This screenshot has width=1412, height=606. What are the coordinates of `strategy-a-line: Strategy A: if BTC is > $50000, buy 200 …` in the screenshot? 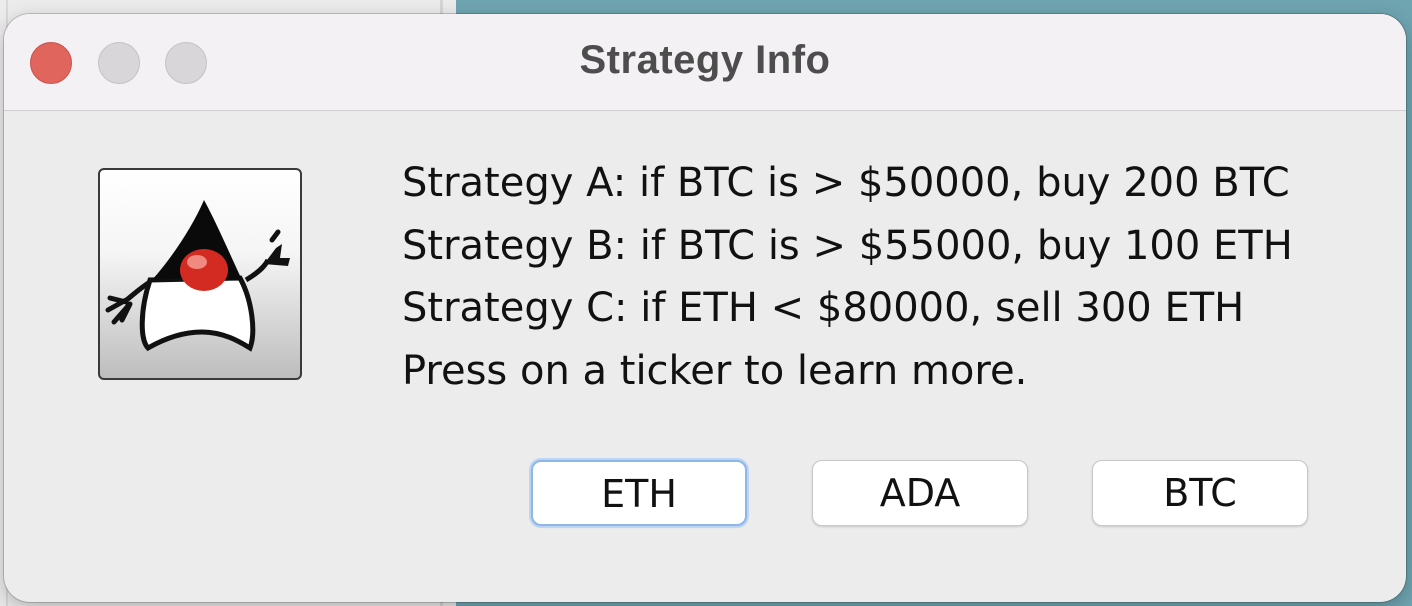 It's located at (846, 183).